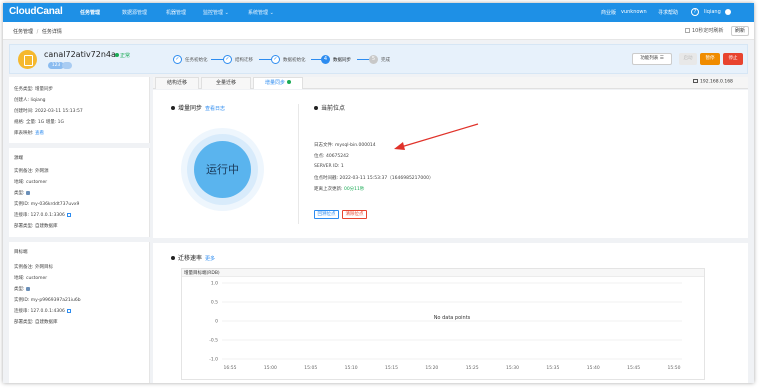  I want to click on x-tick-label: 15:50, so click(674, 368).